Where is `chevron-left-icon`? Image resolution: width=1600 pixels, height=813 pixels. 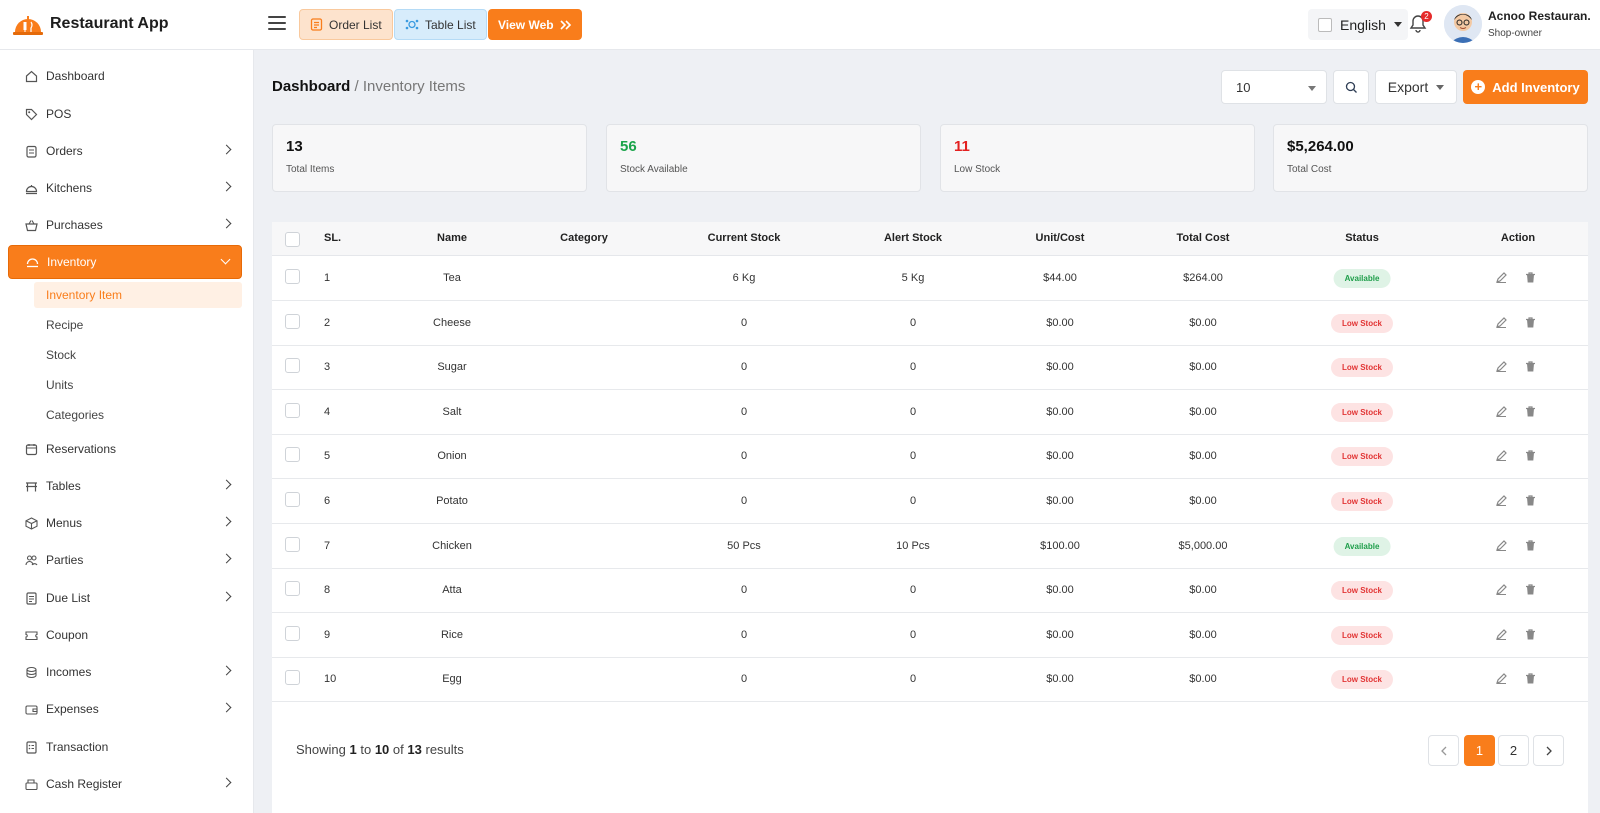
chevron-left-icon is located at coordinates (1443, 750).